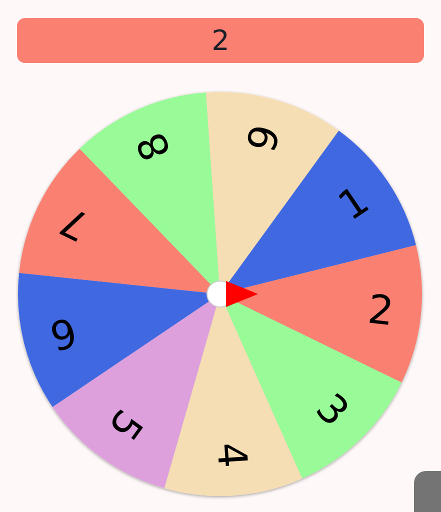 The height and width of the screenshot is (512, 441). Describe the element at coordinates (63, 333) in the screenshot. I see `segment-label: 6` at that location.